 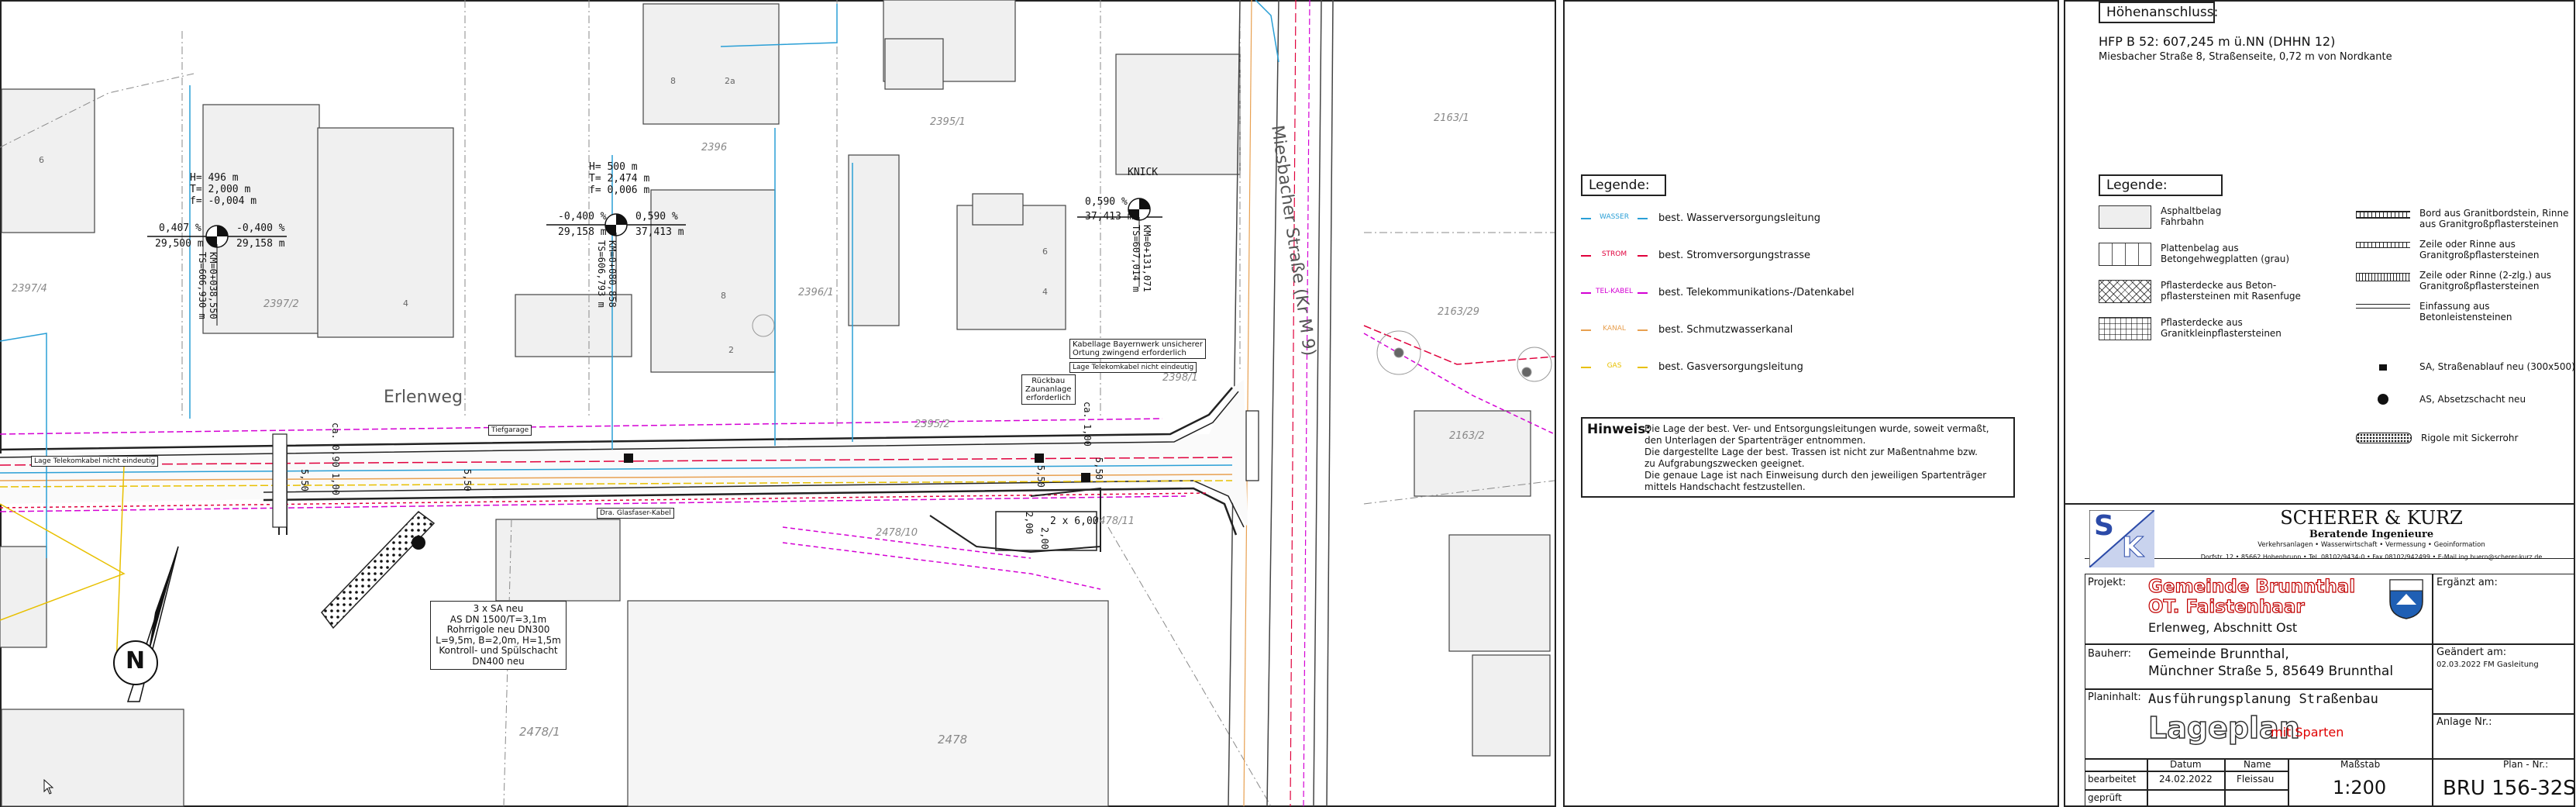 I want to click on hoehenanschluss-title: Höhenanschluss:, so click(x=2158, y=13).